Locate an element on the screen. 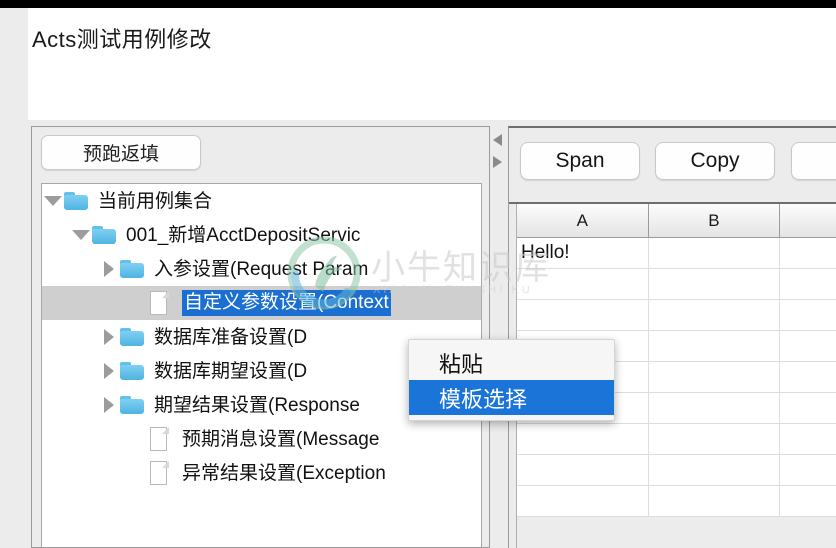  tree-item: 自定义参数设置(Context is located at coordinates (261, 303).